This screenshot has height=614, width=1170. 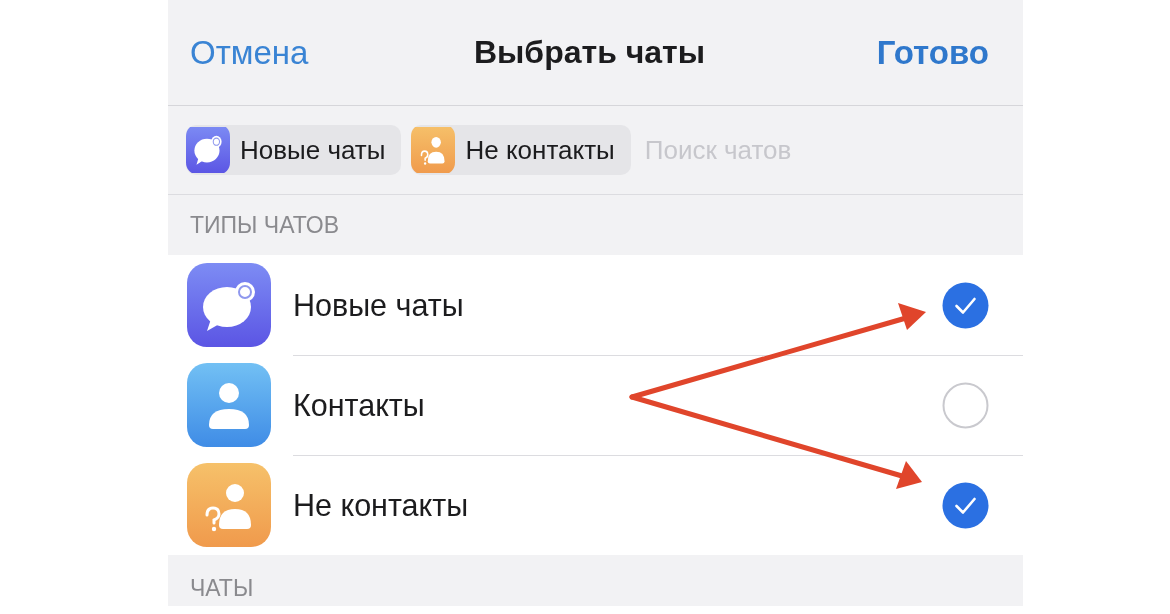 What do you see at coordinates (932, 52) in the screenshot?
I see `done-button: Готово` at bounding box center [932, 52].